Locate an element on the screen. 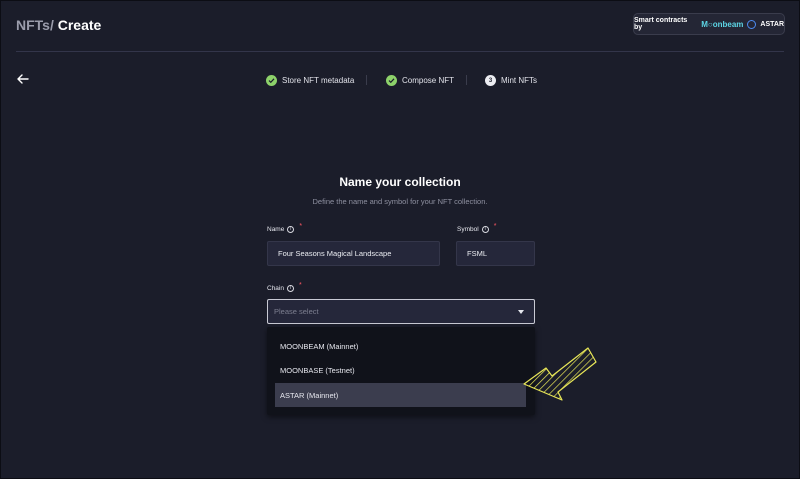  back-arrow-icon is located at coordinates (23, 79).